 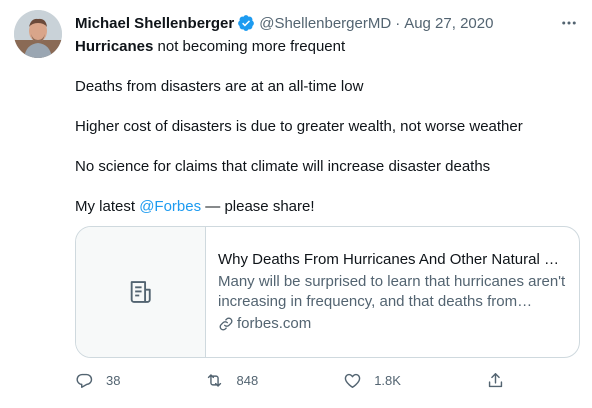 I want to click on like-count: 1.8K, so click(x=387, y=380).